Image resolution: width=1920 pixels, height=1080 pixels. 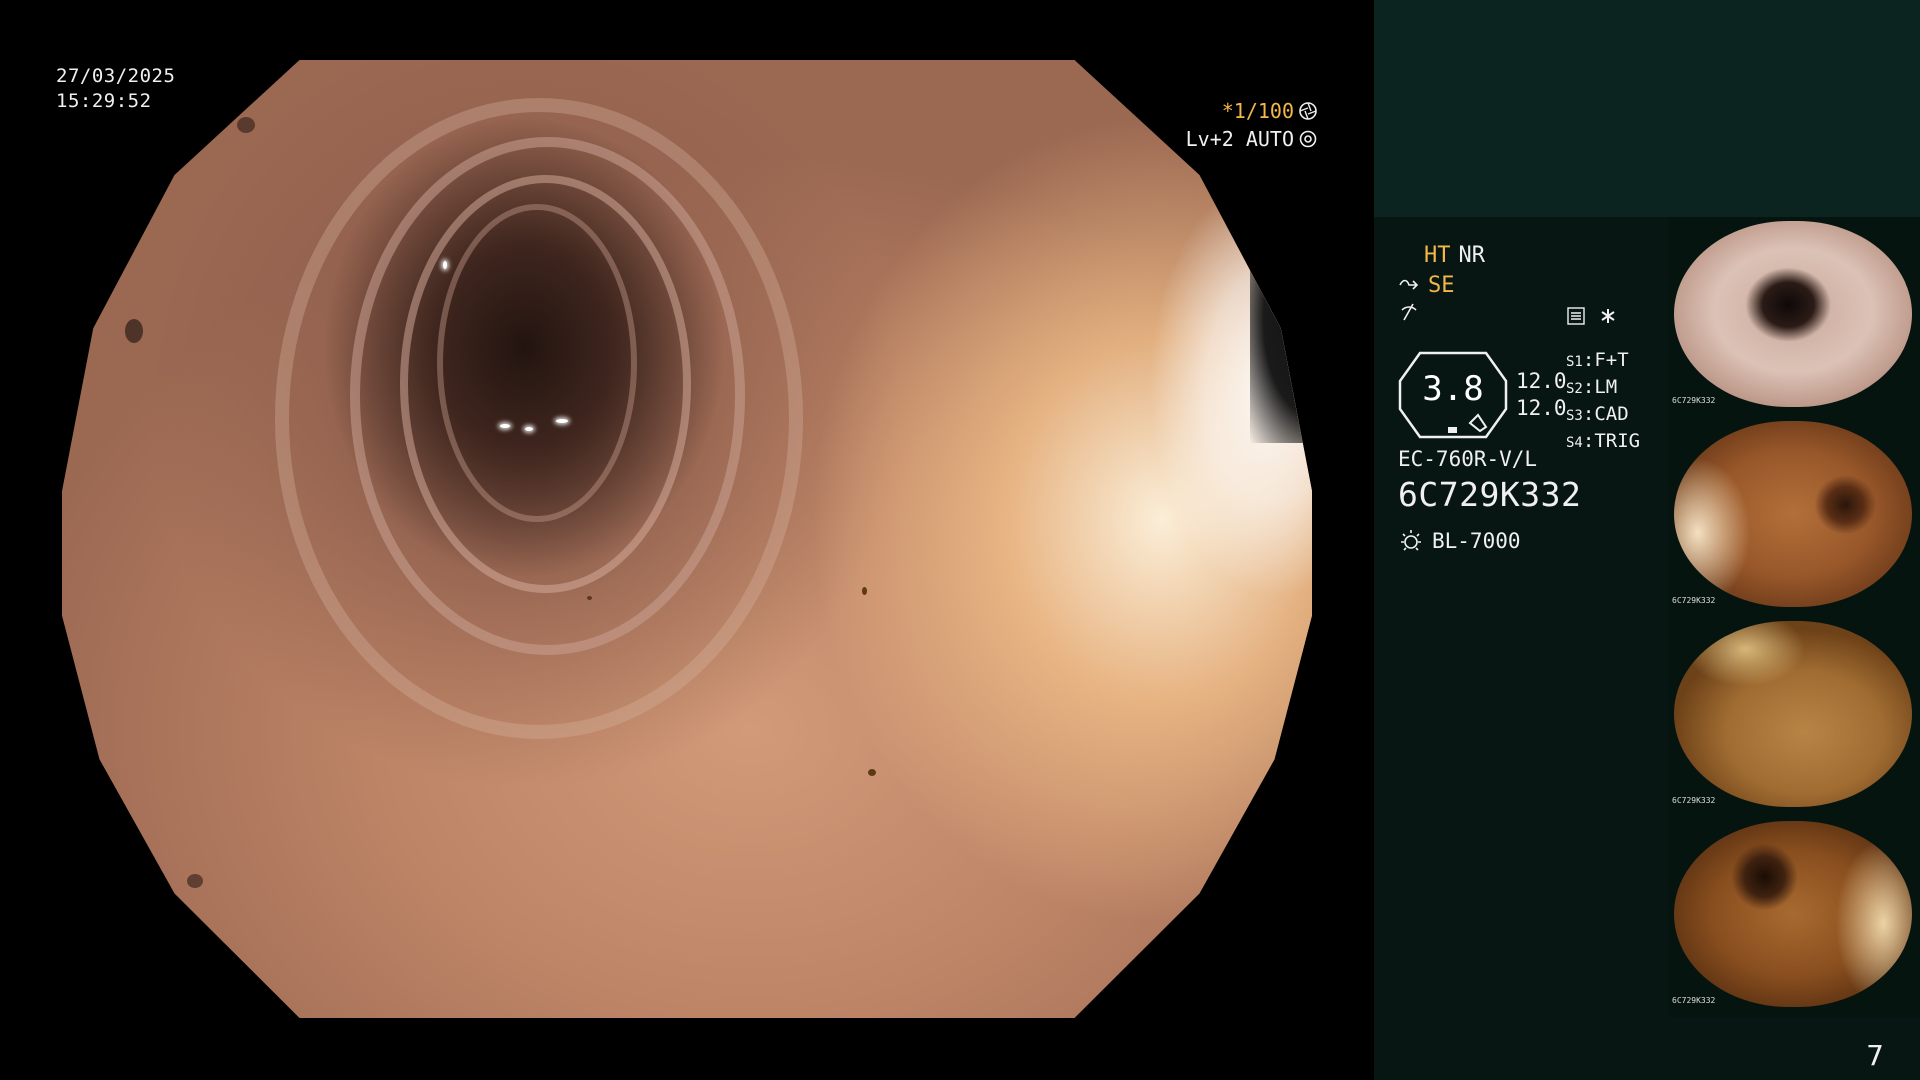 What do you see at coordinates (1541, 395) in the screenshot?
I see `enhancement-values: 12.0 12.0` at bounding box center [1541, 395].